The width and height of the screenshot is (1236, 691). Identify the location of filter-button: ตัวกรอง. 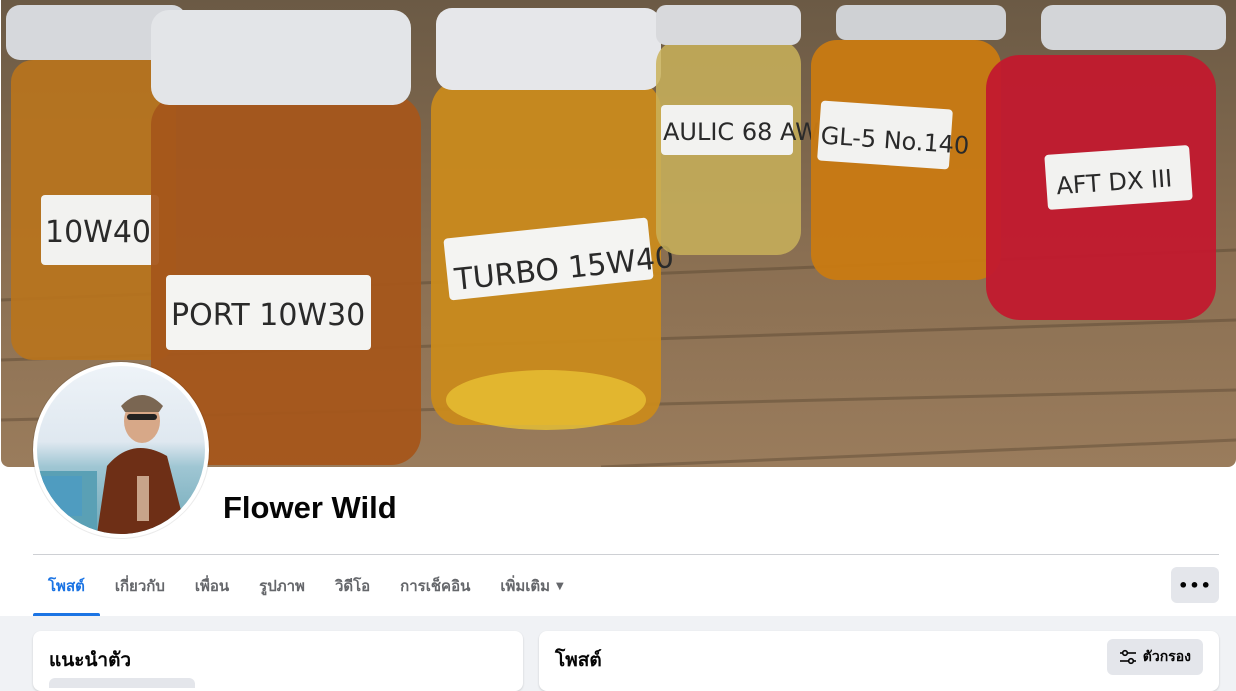
(1154, 657).